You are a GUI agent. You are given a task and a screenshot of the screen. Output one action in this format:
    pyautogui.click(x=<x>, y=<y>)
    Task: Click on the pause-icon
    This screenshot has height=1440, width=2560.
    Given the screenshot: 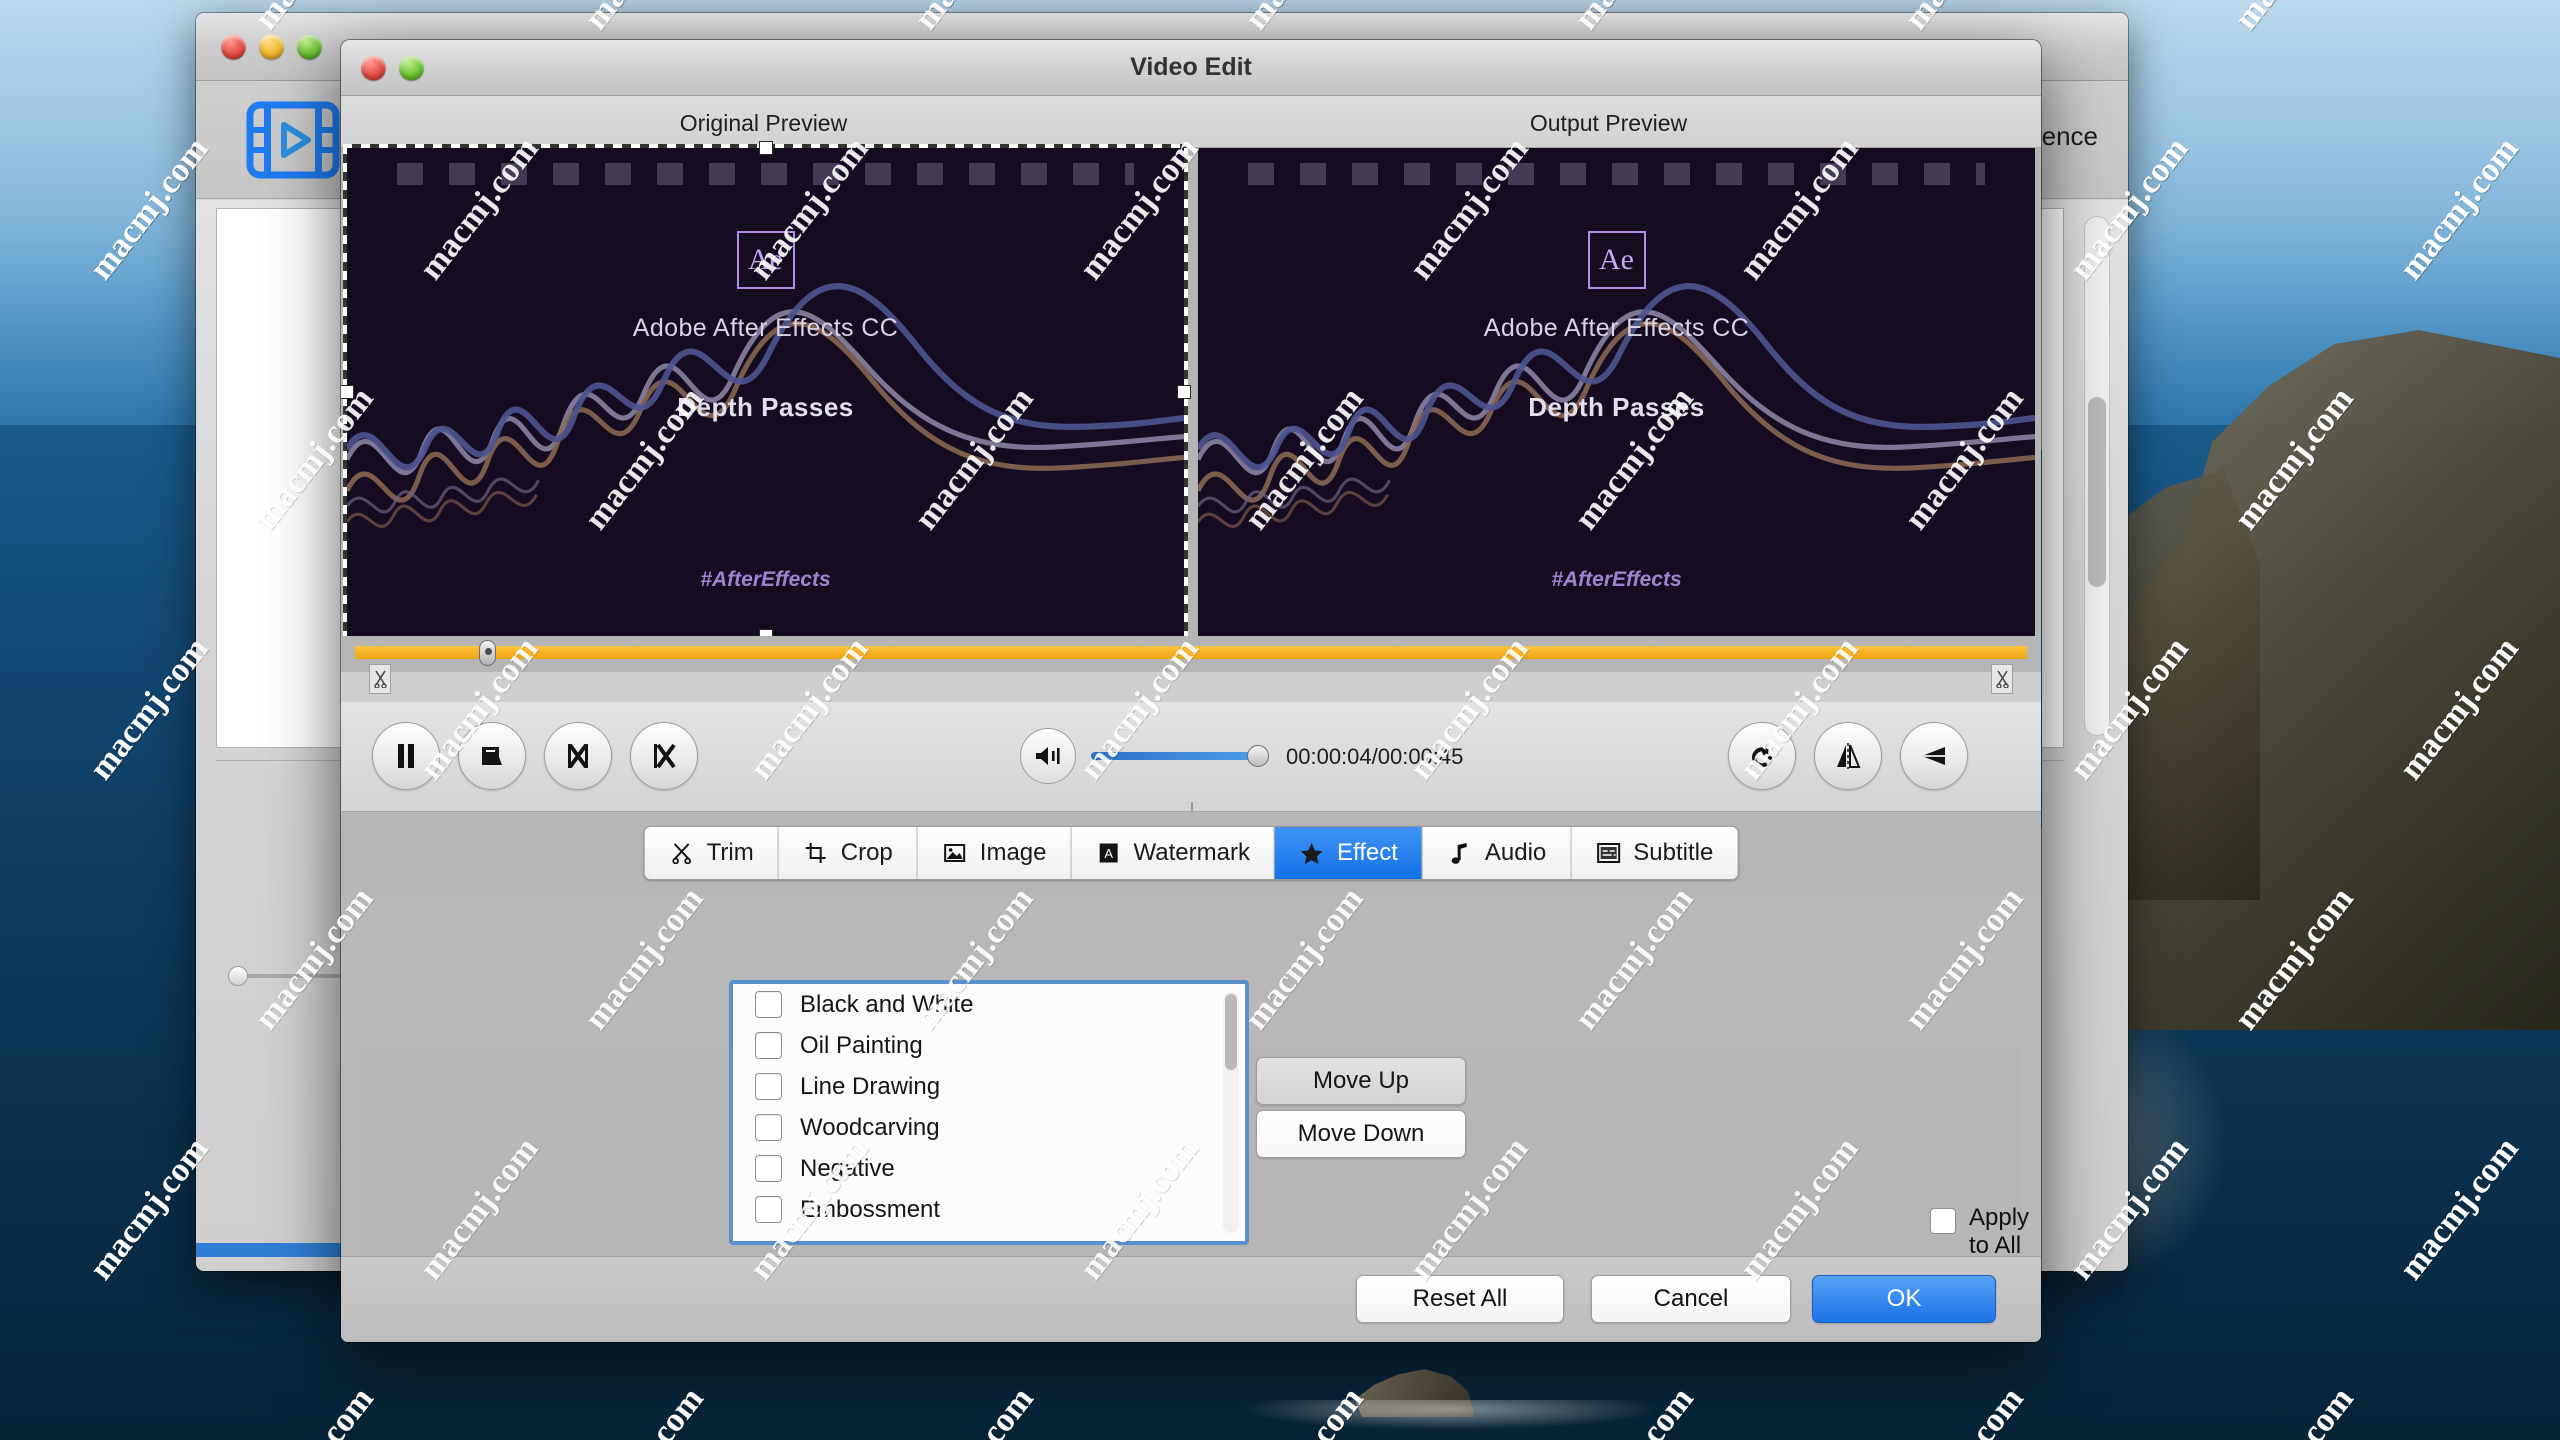 What is the action you would take?
    pyautogui.click(x=406, y=756)
    